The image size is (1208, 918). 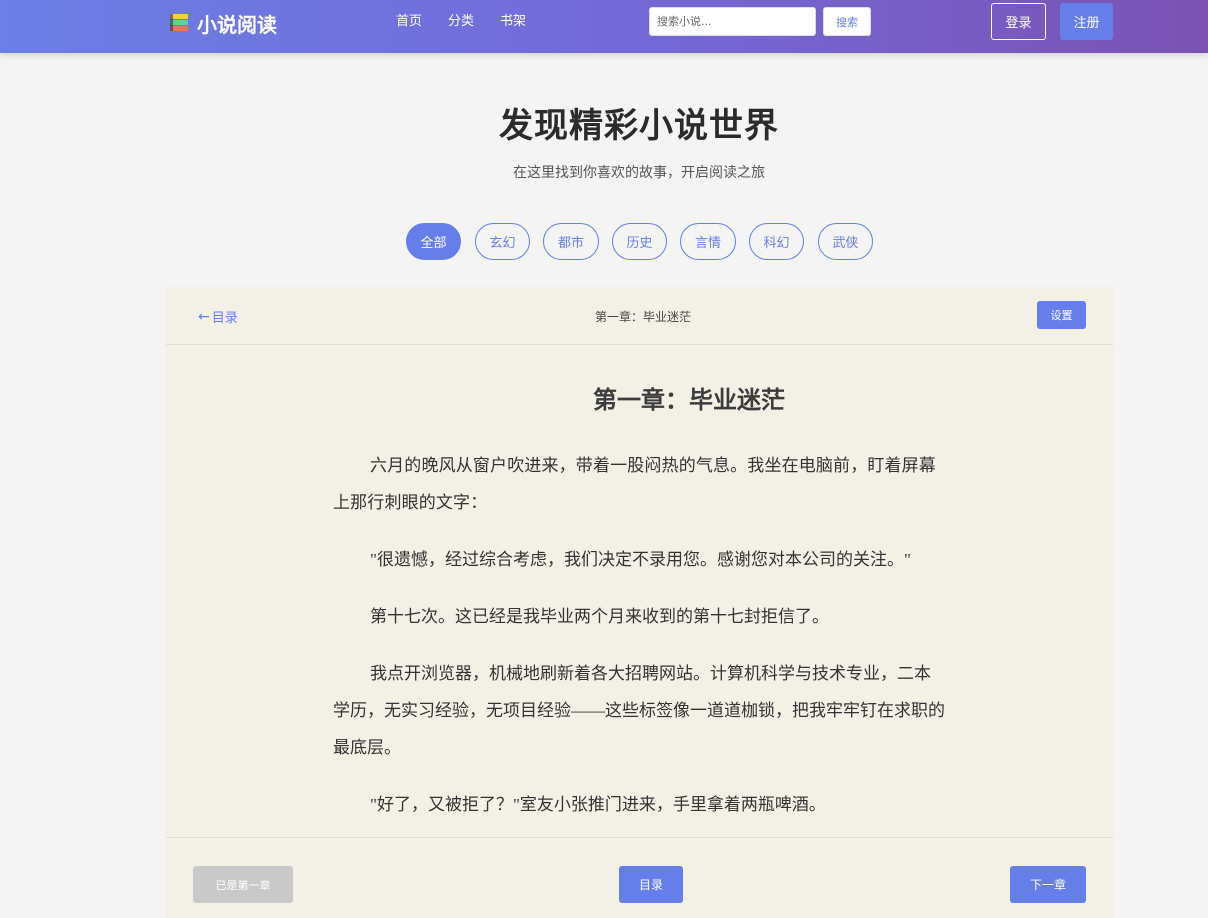 I want to click on category-all: 全部, so click(x=433, y=241).